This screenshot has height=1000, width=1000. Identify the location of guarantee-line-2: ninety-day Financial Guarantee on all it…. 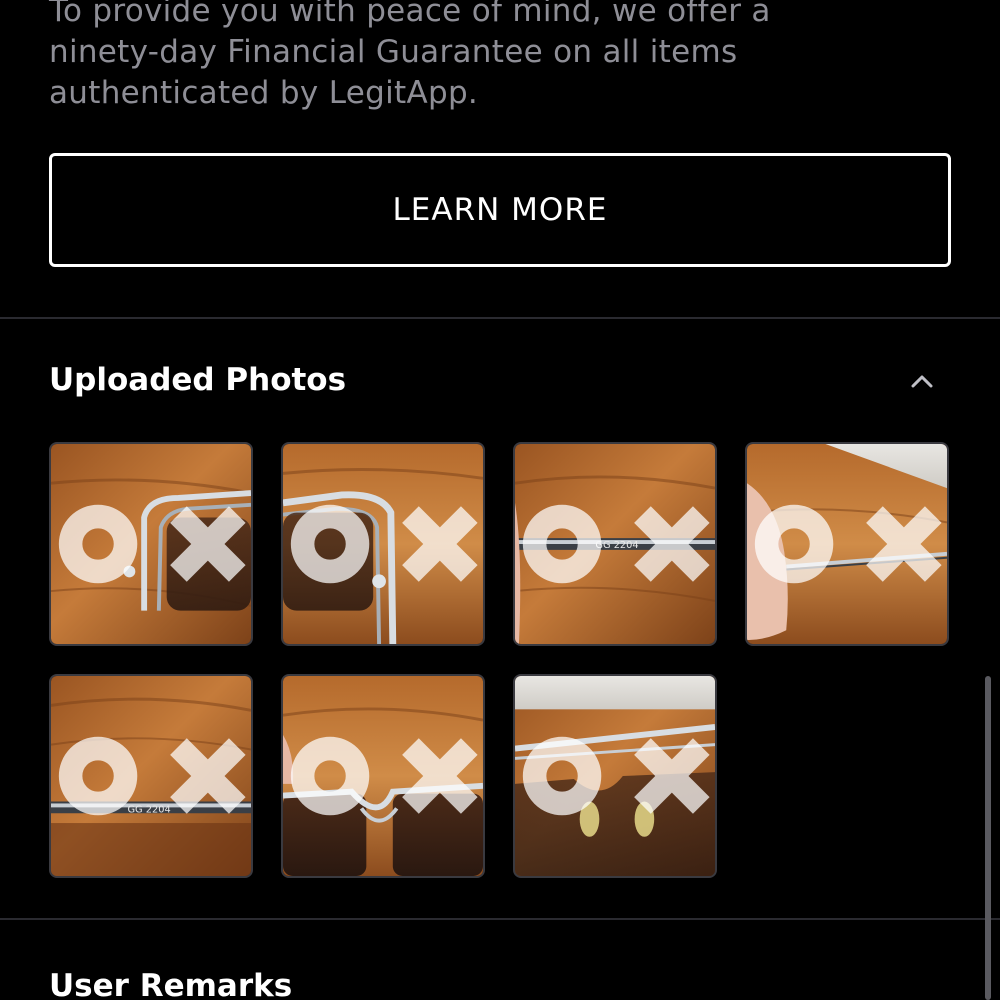
(393, 52).